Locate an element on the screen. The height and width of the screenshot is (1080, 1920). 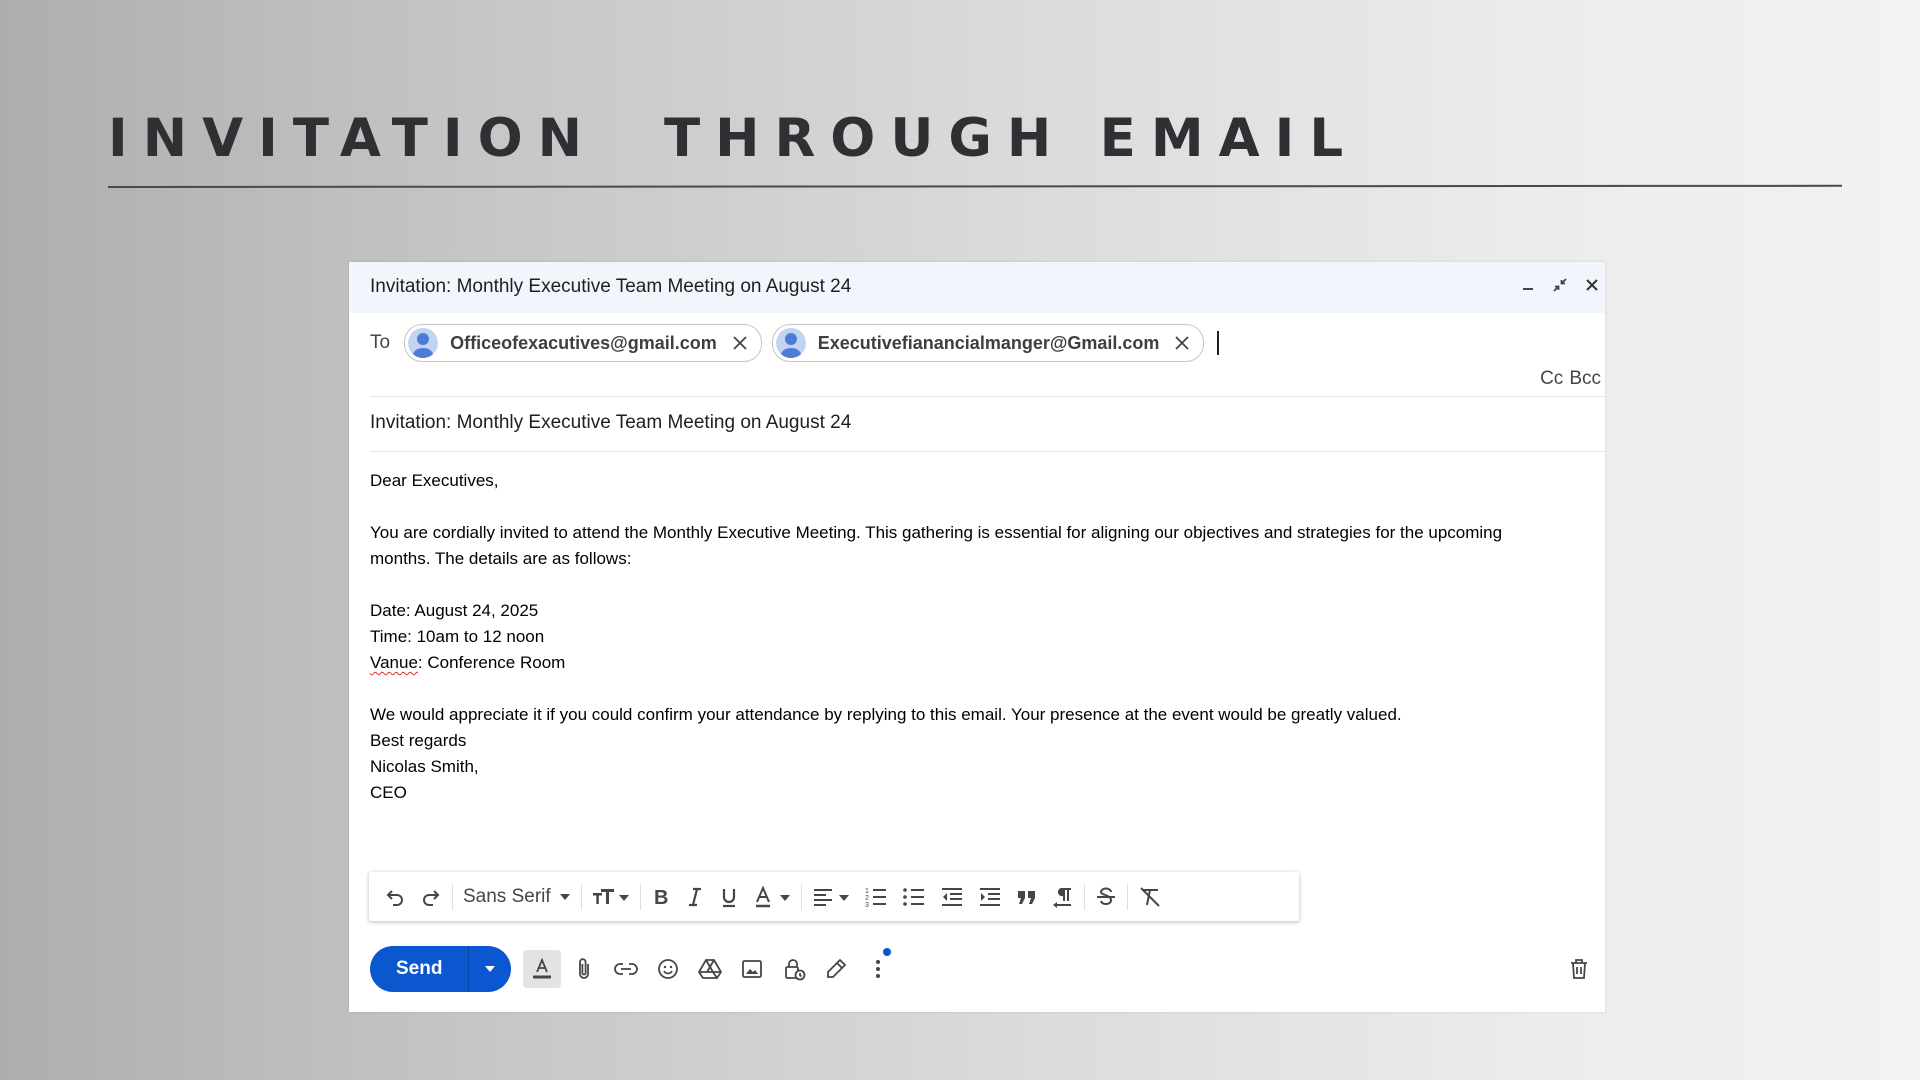
recipient-email: Executivefianancialmanger@Gmail.com is located at coordinates (988, 342).